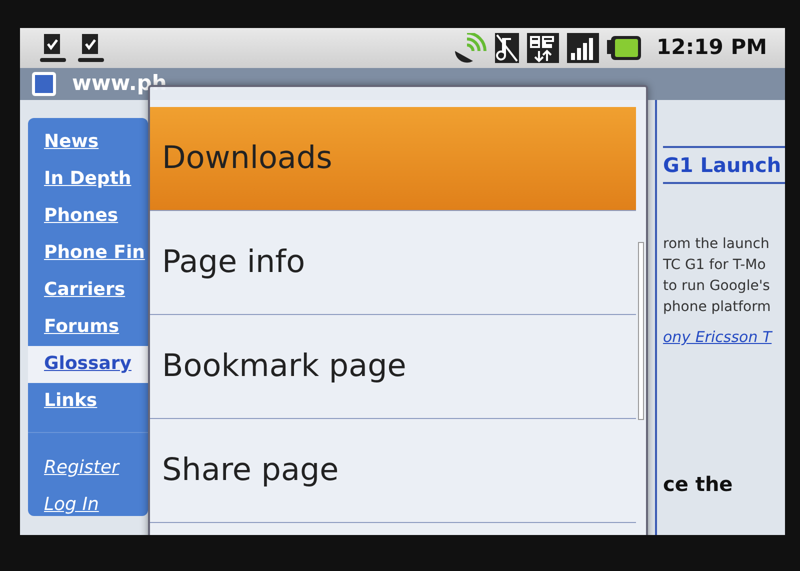 The image size is (800, 571). What do you see at coordinates (623, 48) in the screenshot?
I see `battery-icon` at bounding box center [623, 48].